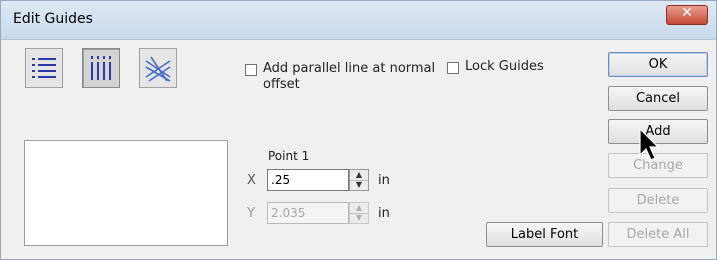 This screenshot has height=260, width=717. I want to click on lock-guides-checkbox, so click(453, 68).